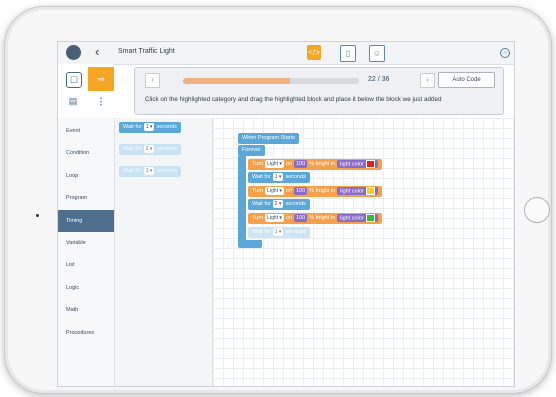 The width and height of the screenshot is (556, 397). Describe the element at coordinates (251, 150) in the screenshot. I see `forever-block: Forever` at that location.